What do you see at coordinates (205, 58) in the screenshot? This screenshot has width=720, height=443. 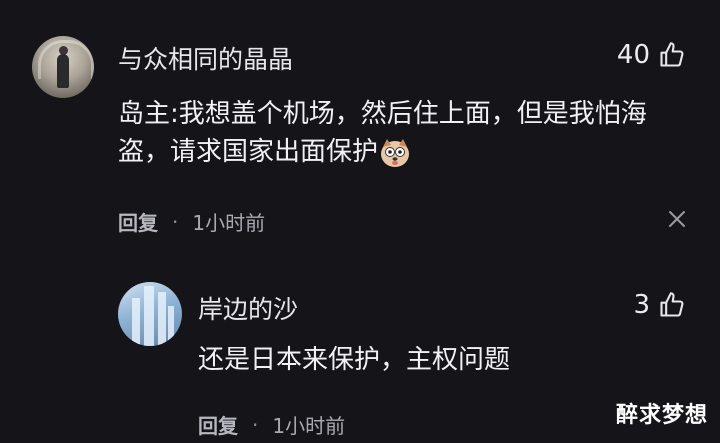 I see `comment-username: 与众相同的晶晶` at bounding box center [205, 58].